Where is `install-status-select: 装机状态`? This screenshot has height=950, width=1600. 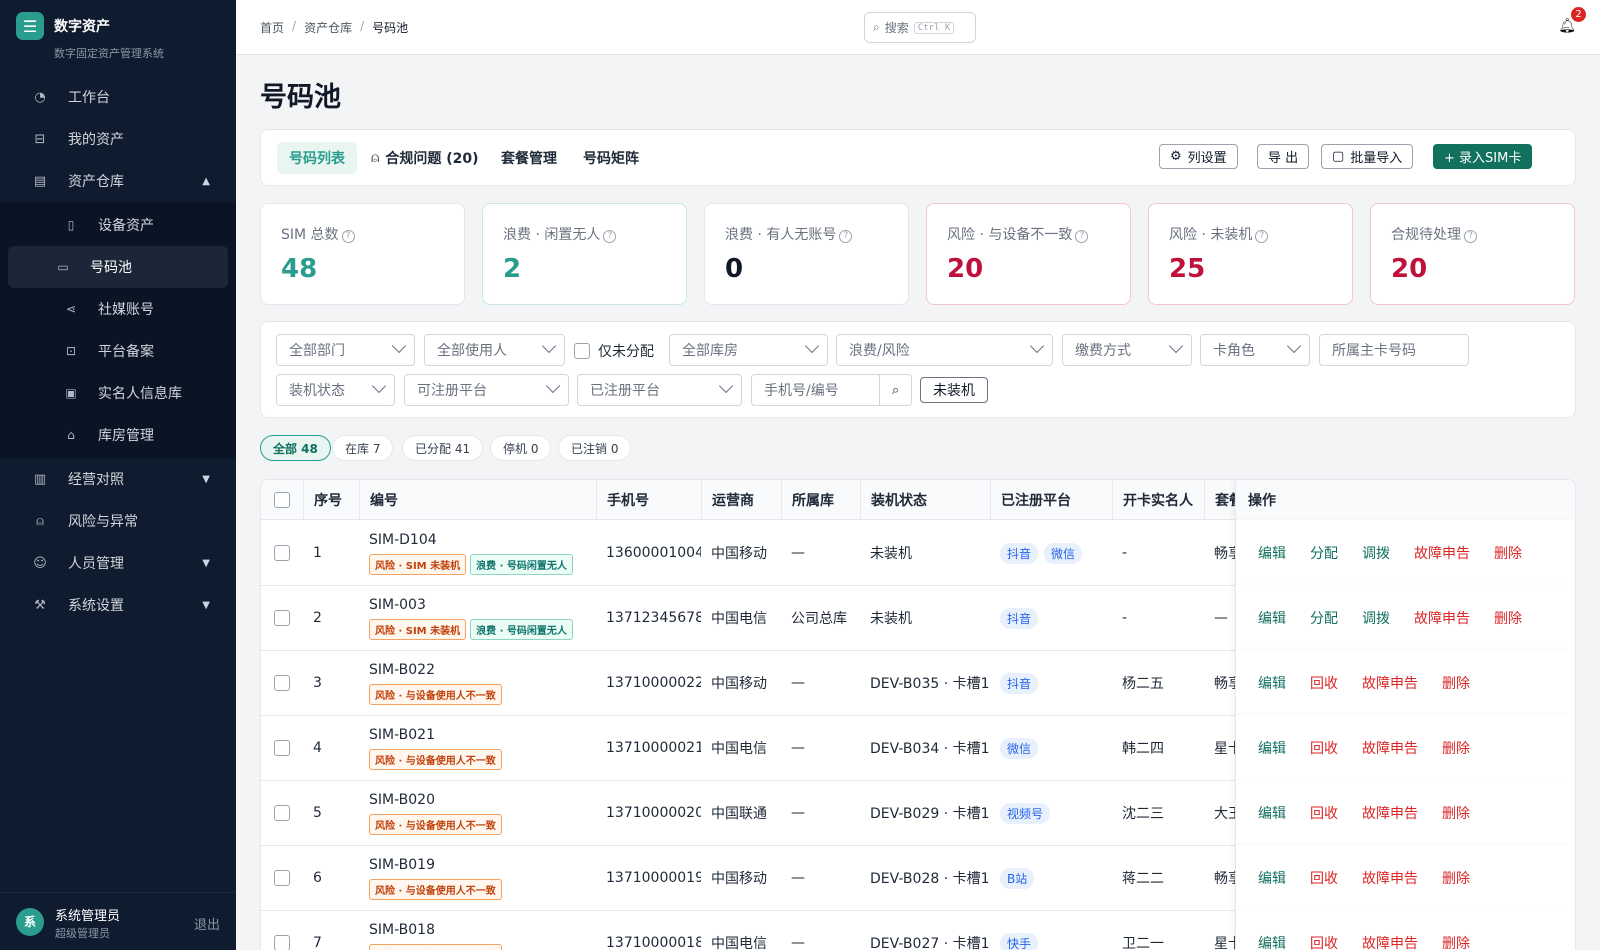 install-status-select: 装机状态 is located at coordinates (335, 390).